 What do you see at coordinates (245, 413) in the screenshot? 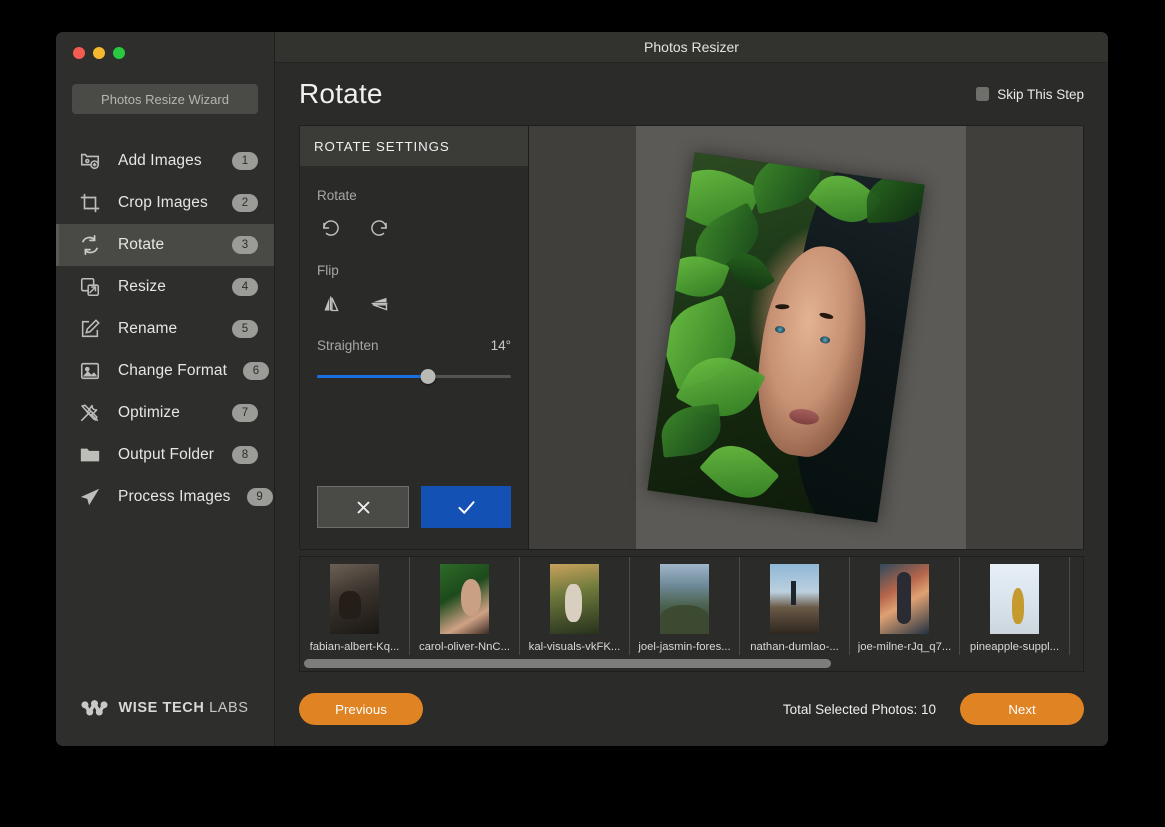
I see `sidebar-item-badge: 7` at bounding box center [245, 413].